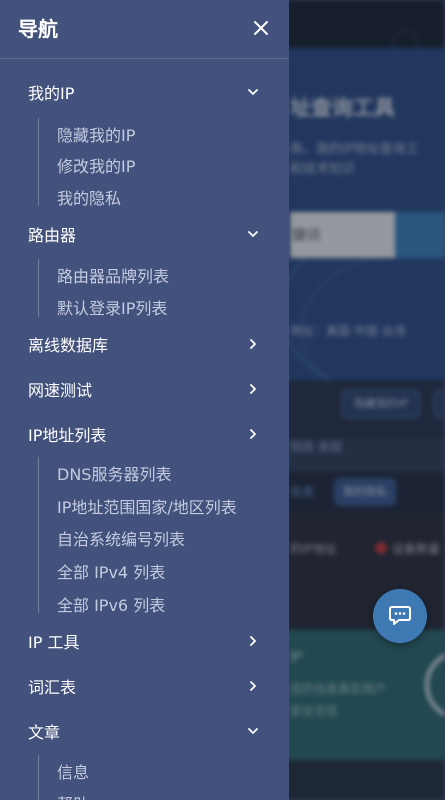 This screenshot has height=800, width=445. I want to click on submenu-item-ip-range-by-country: IP地址范围国家/地区列表, so click(159, 505).